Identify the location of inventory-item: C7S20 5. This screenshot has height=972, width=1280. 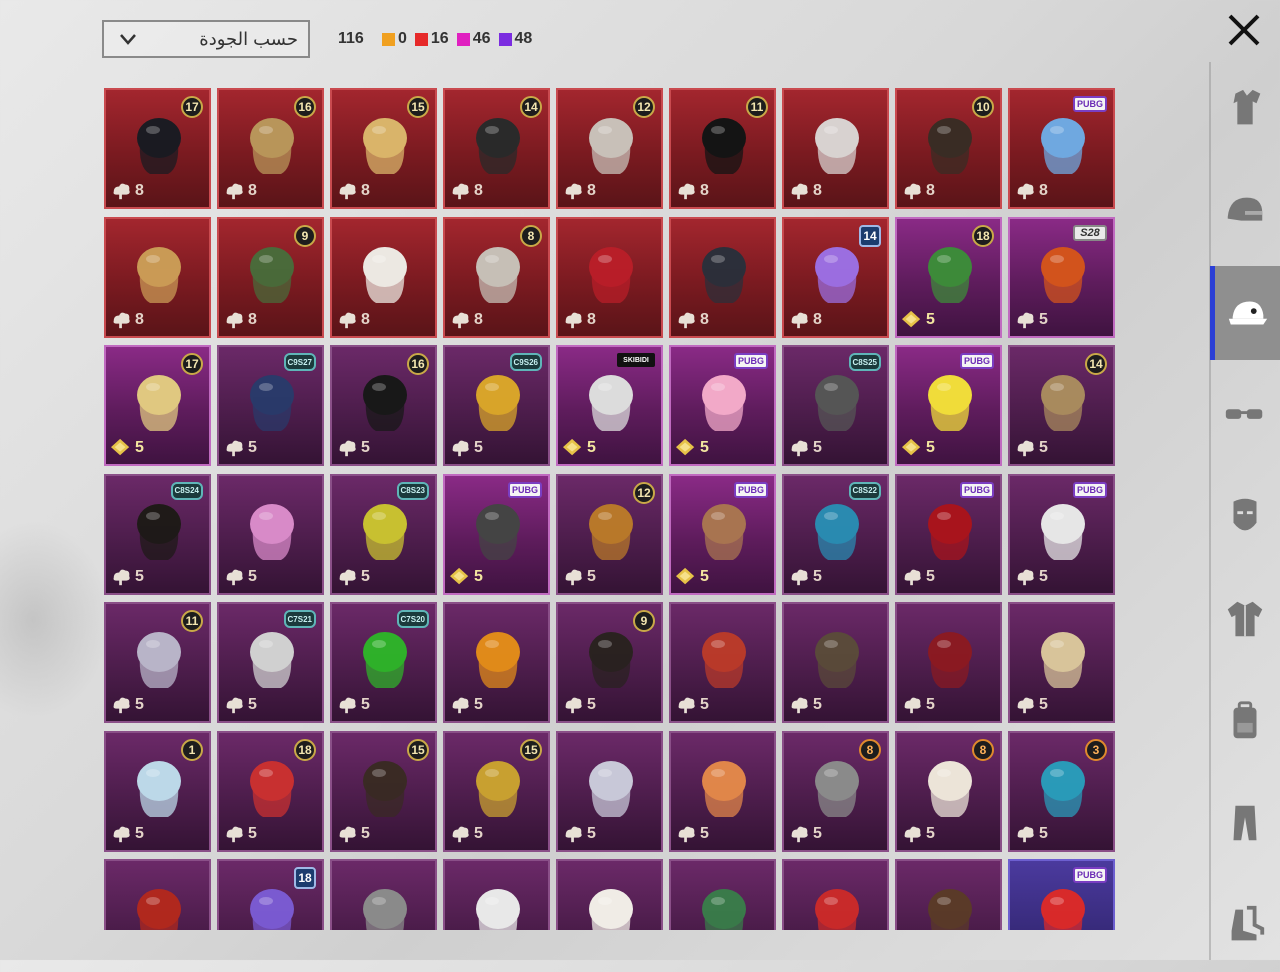
(383, 662).